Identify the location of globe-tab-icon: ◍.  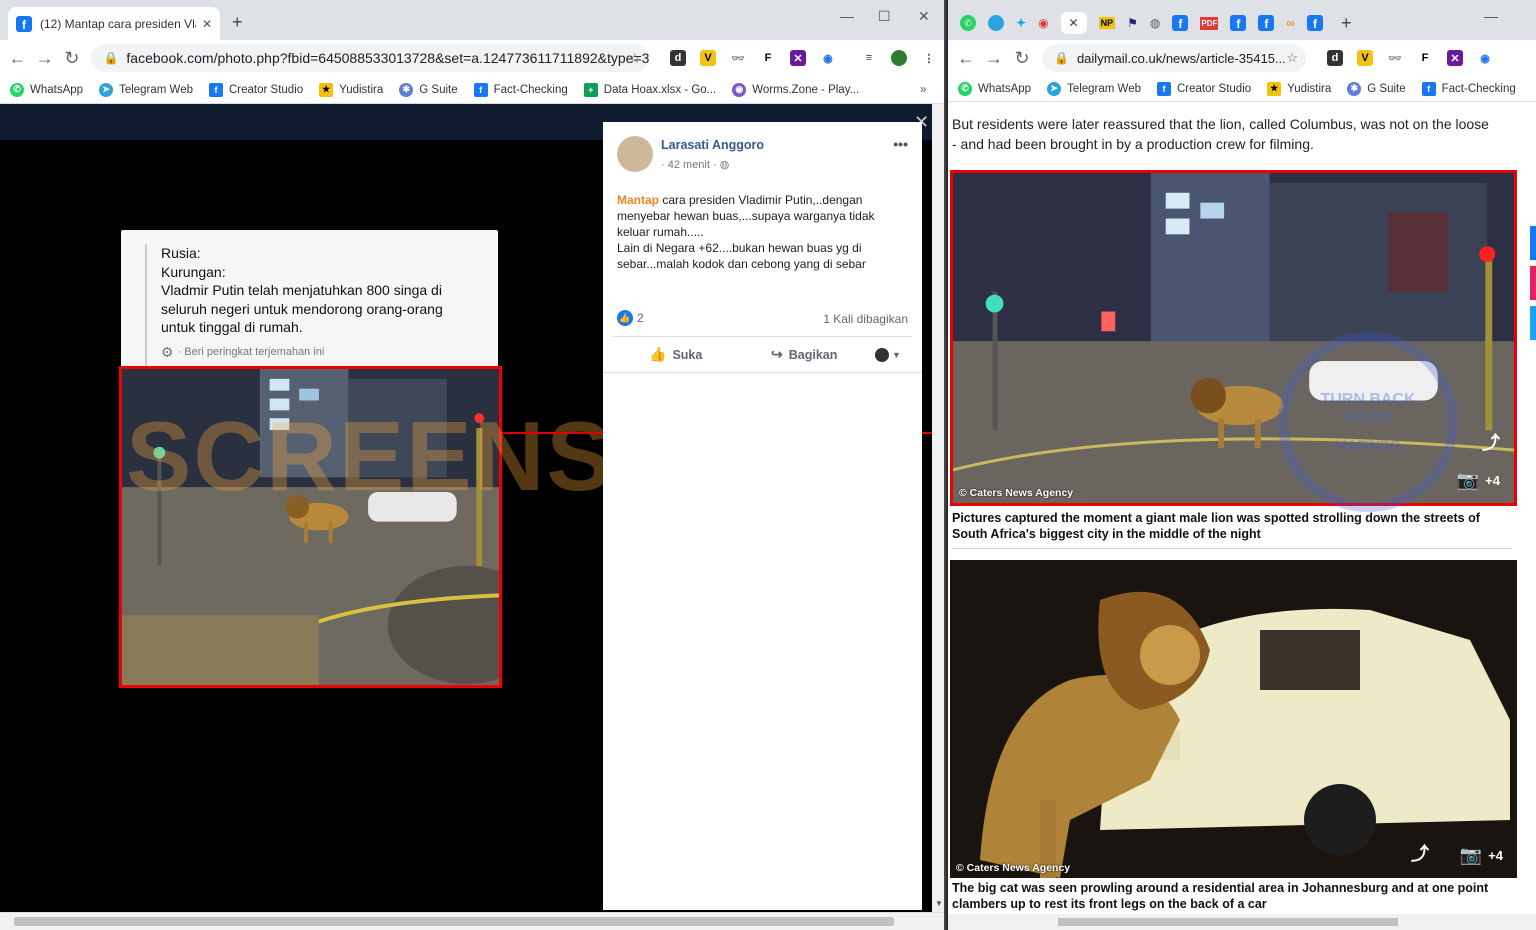
(1155, 23).